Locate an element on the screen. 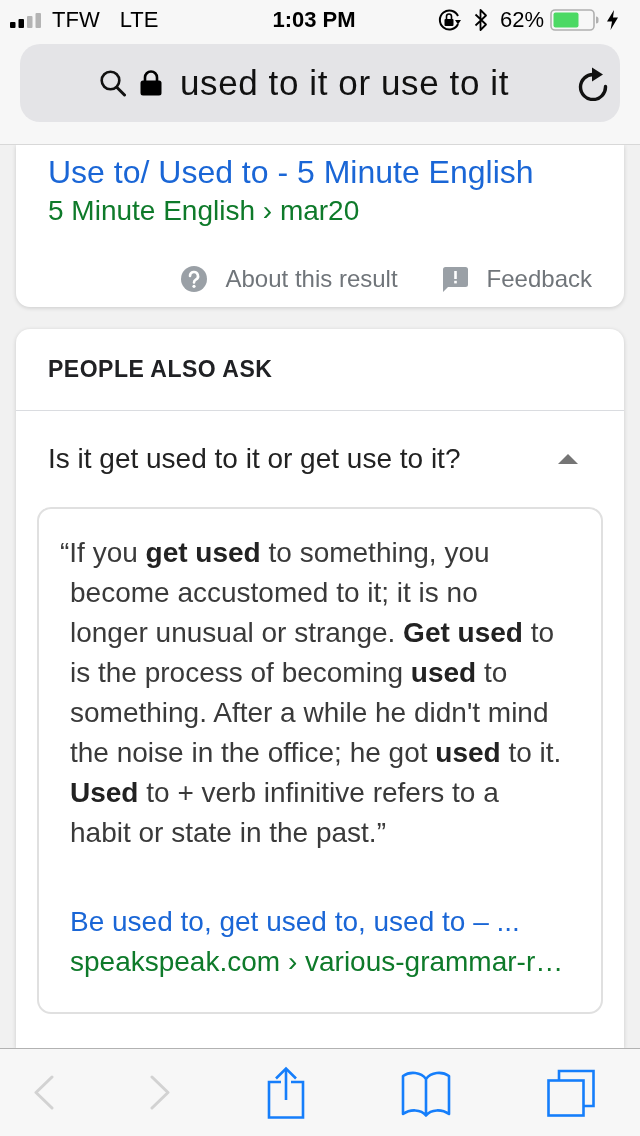 This screenshot has height=1136, width=640. rotation-lock-icon is located at coordinates (449, 20).